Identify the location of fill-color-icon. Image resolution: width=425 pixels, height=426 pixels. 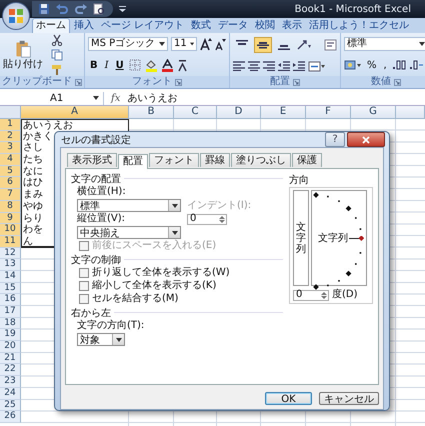
(151, 65).